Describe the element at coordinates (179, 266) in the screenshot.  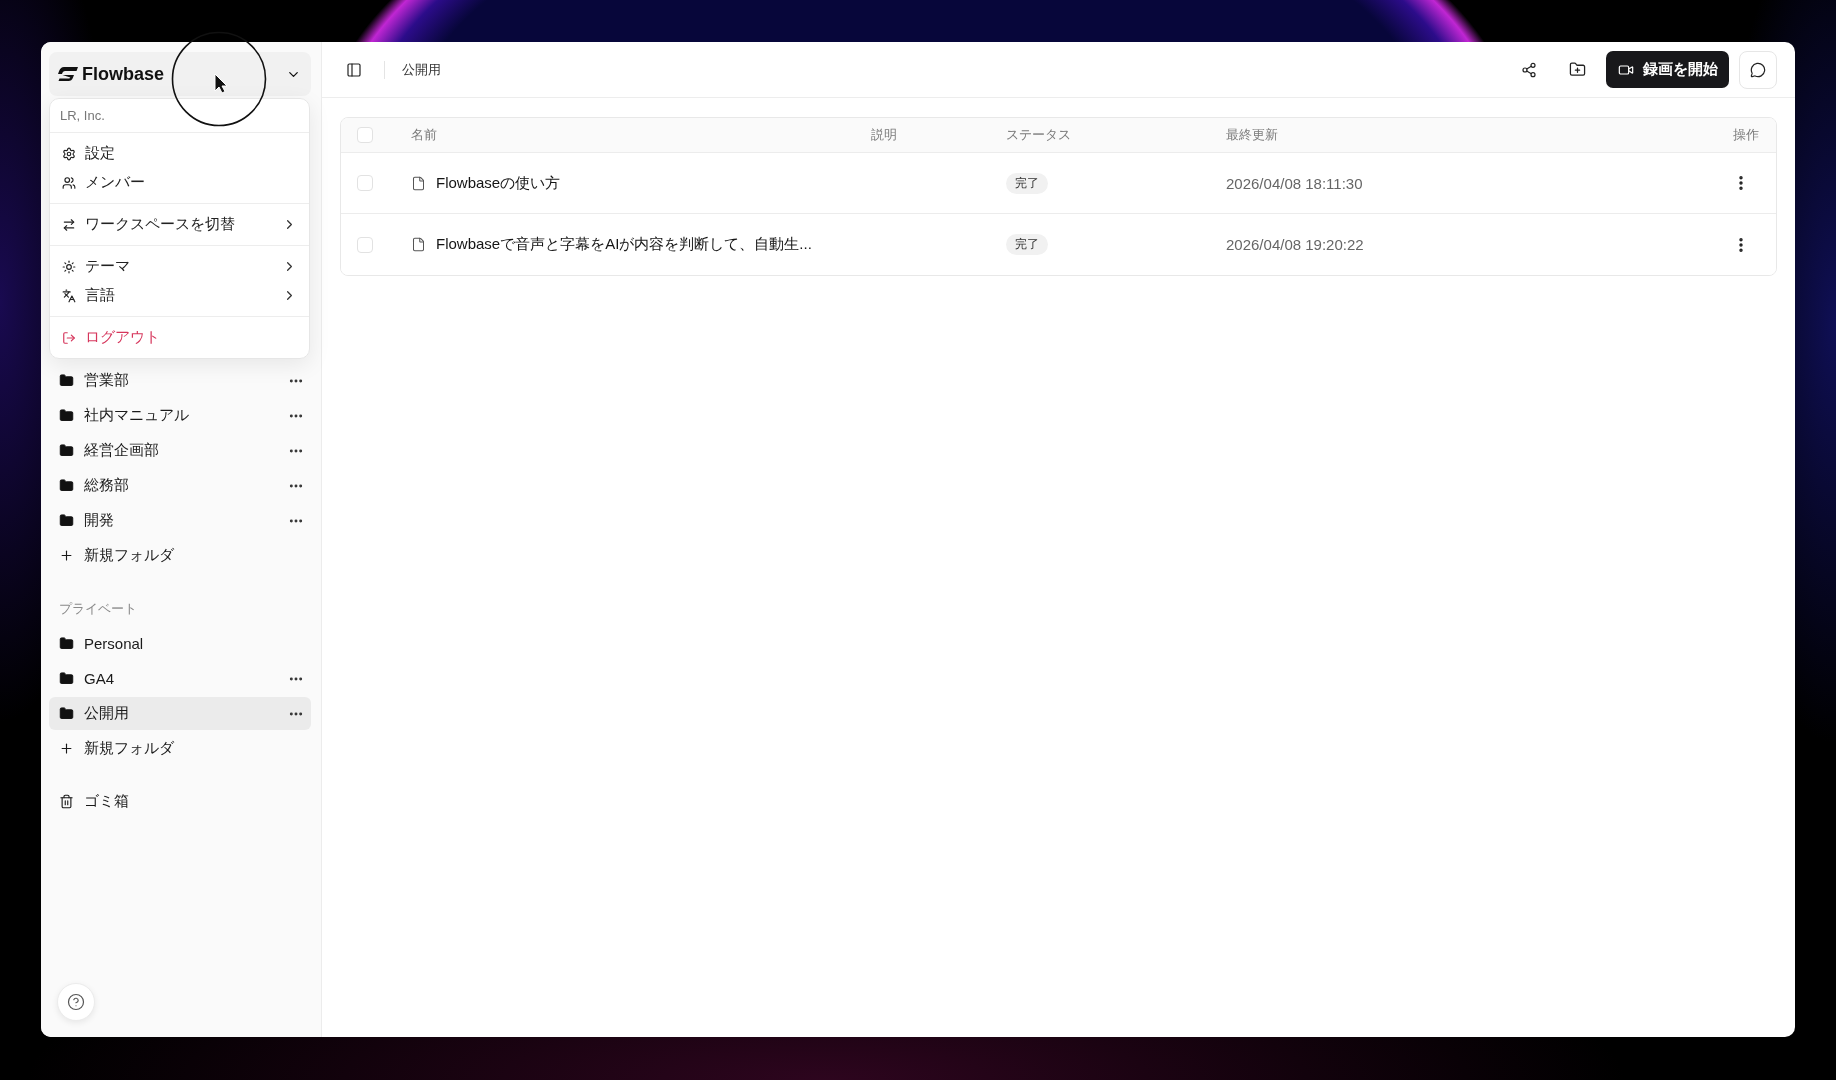
I see `menu-item: テーマ` at that location.